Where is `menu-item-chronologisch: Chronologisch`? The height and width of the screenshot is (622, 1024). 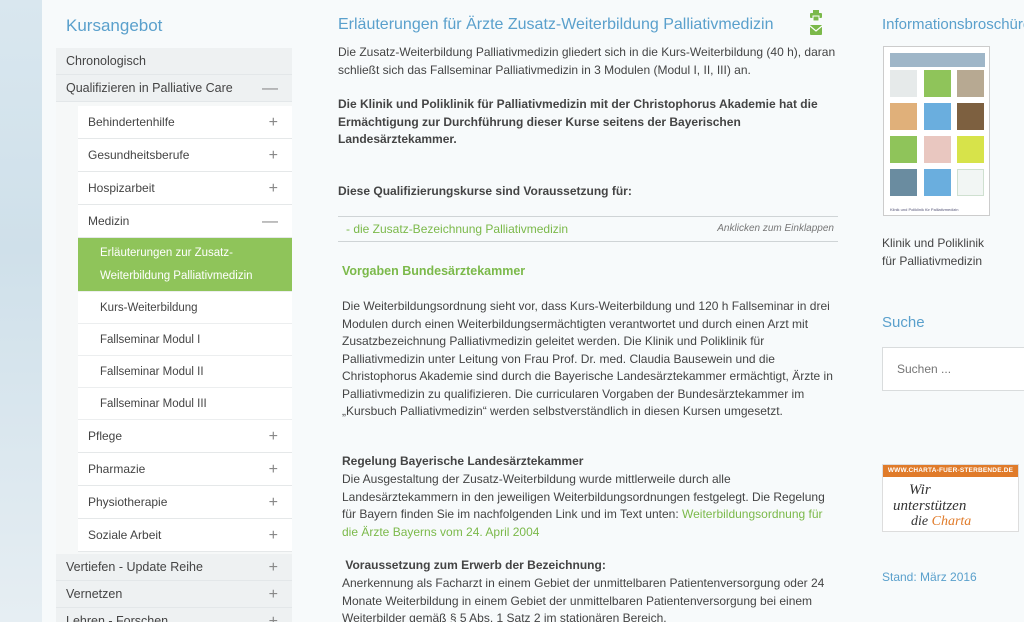 menu-item-chronologisch: Chronologisch is located at coordinates (174, 61).